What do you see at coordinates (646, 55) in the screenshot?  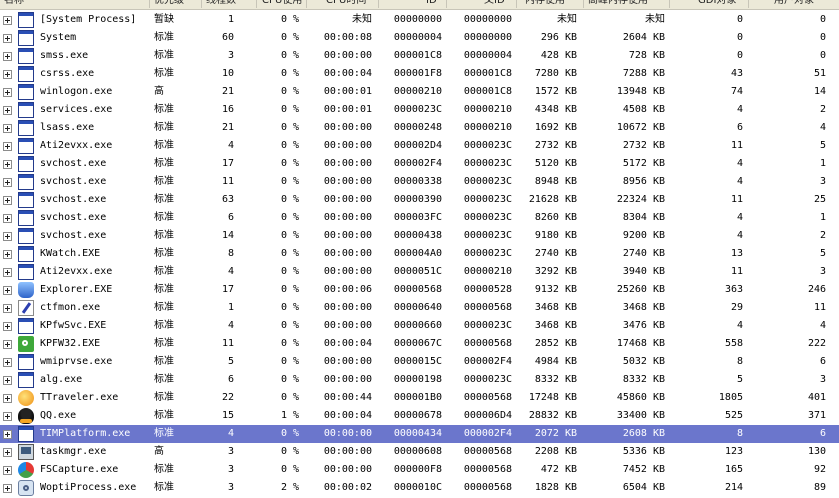 I see `cell-peak-memory: 728 KB` at bounding box center [646, 55].